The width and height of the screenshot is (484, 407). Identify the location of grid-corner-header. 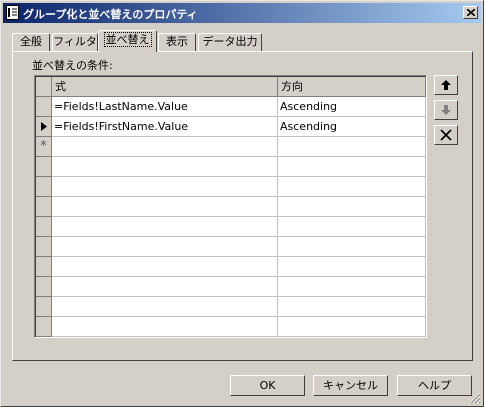
(44, 87).